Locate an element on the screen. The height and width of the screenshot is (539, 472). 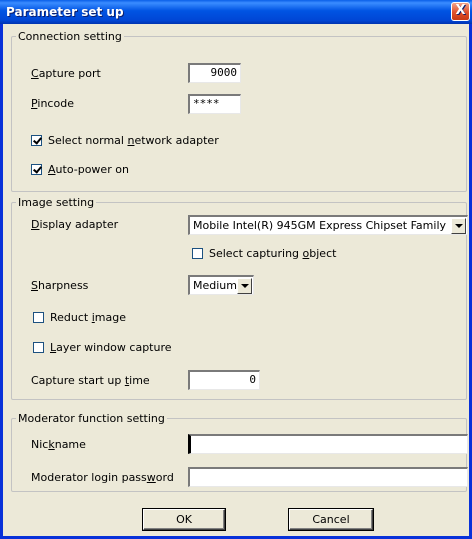
moderator-password-label: Moderator login password is located at coordinates (102, 477).